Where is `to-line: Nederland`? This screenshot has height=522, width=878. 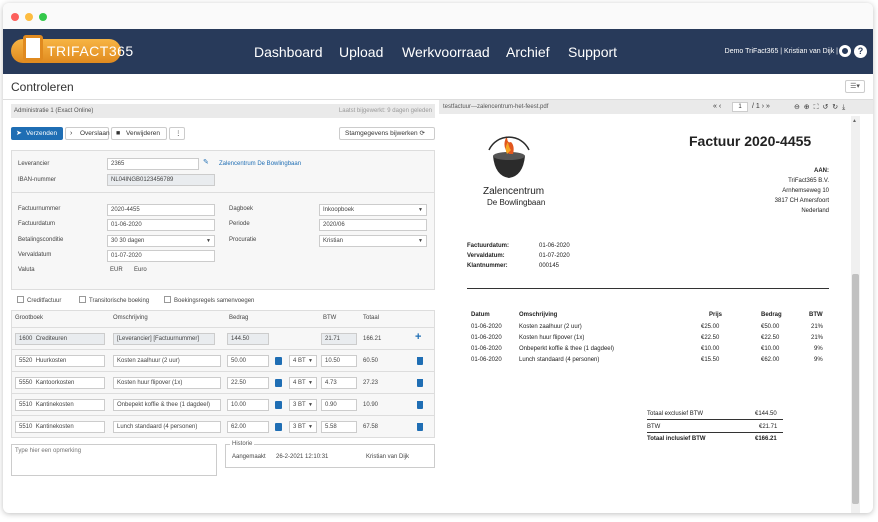
to-line: Nederland is located at coordinates (815, 211).